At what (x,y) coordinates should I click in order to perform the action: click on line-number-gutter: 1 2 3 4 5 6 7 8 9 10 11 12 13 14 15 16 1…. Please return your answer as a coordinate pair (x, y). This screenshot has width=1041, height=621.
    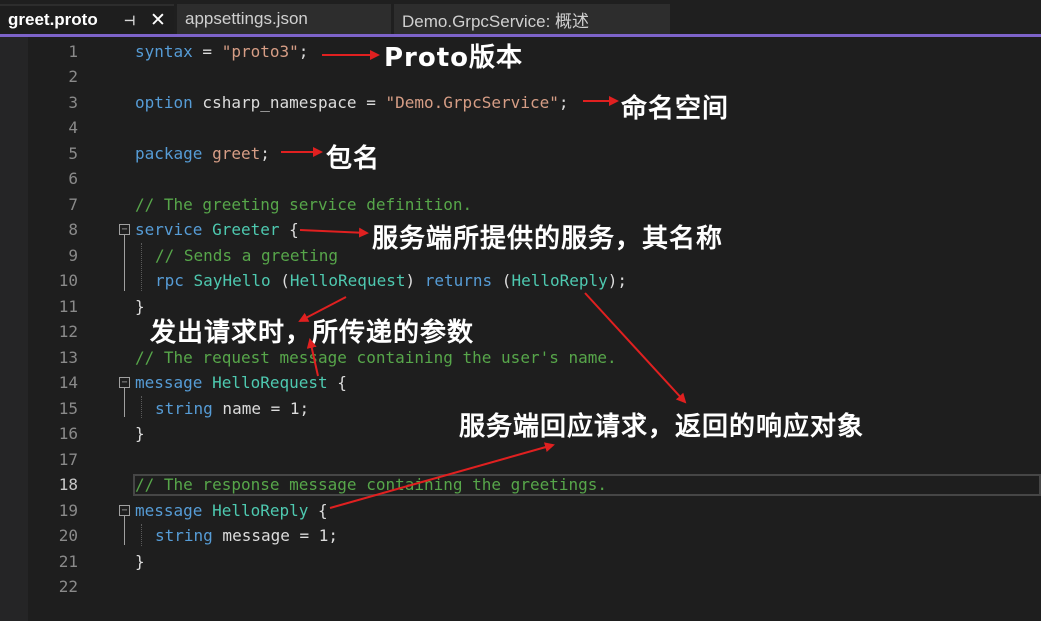
    Looking at the image, I should click on (53, 329).